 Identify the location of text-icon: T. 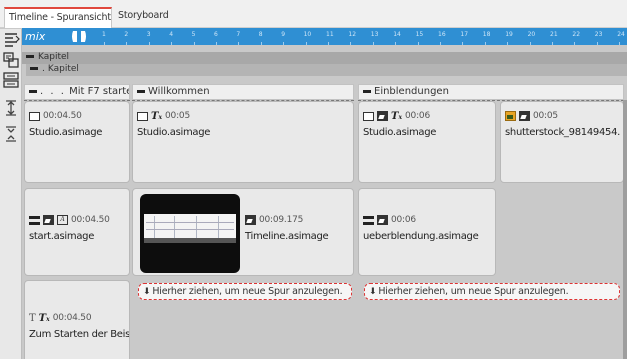
(32, 318).